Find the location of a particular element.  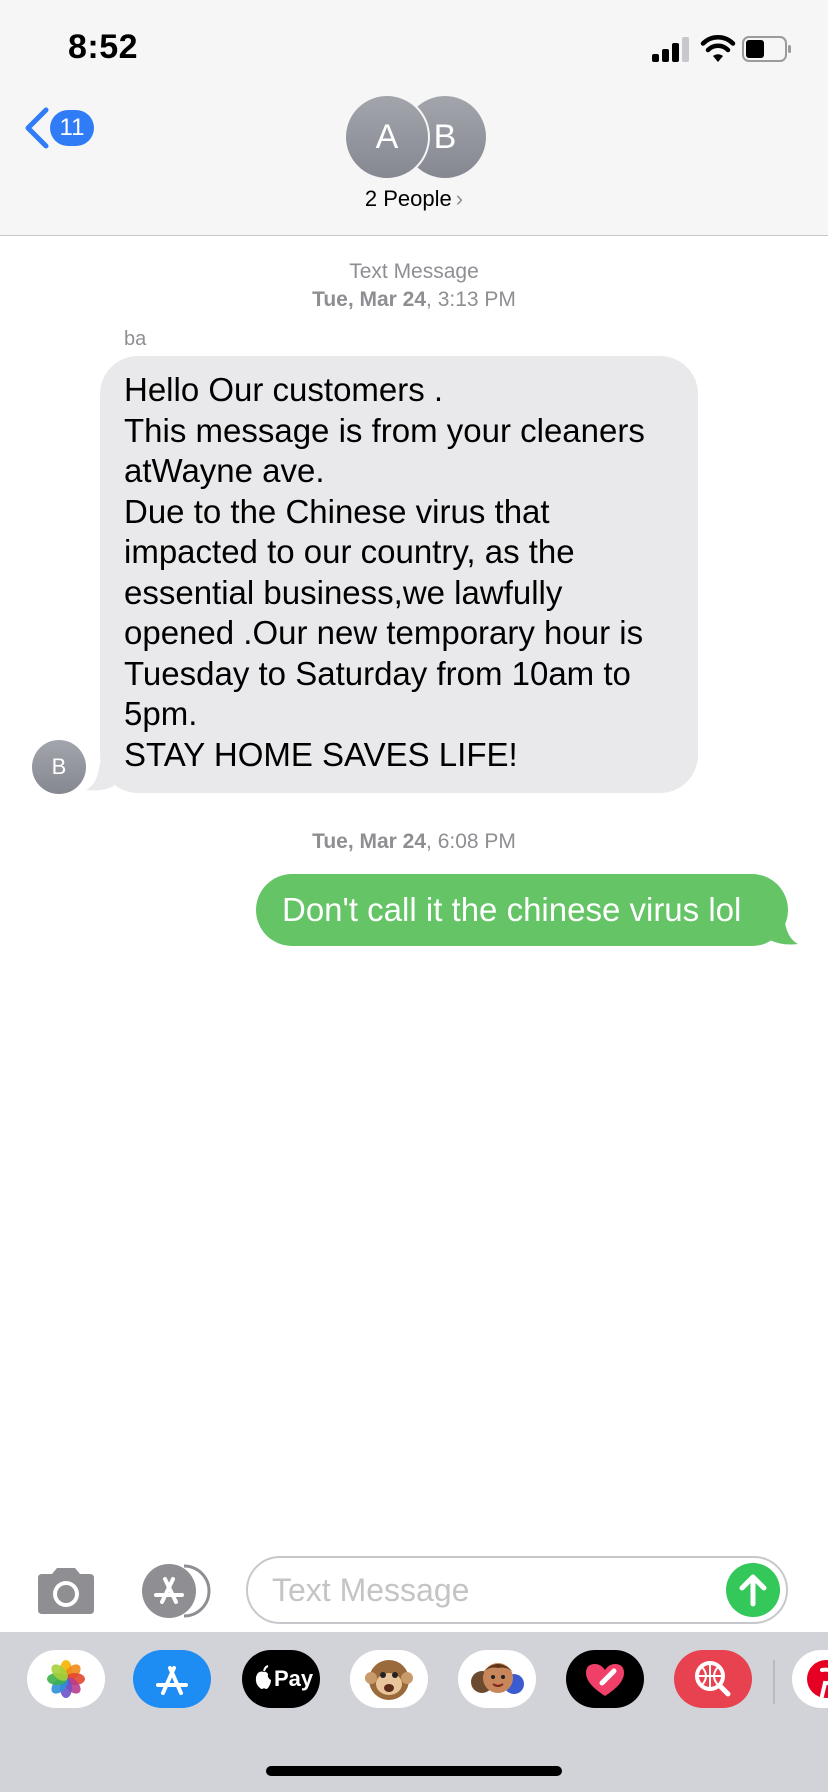

timestamp: Tue, Mar 24, 3:13 PM is located at coordinates (414, 300).